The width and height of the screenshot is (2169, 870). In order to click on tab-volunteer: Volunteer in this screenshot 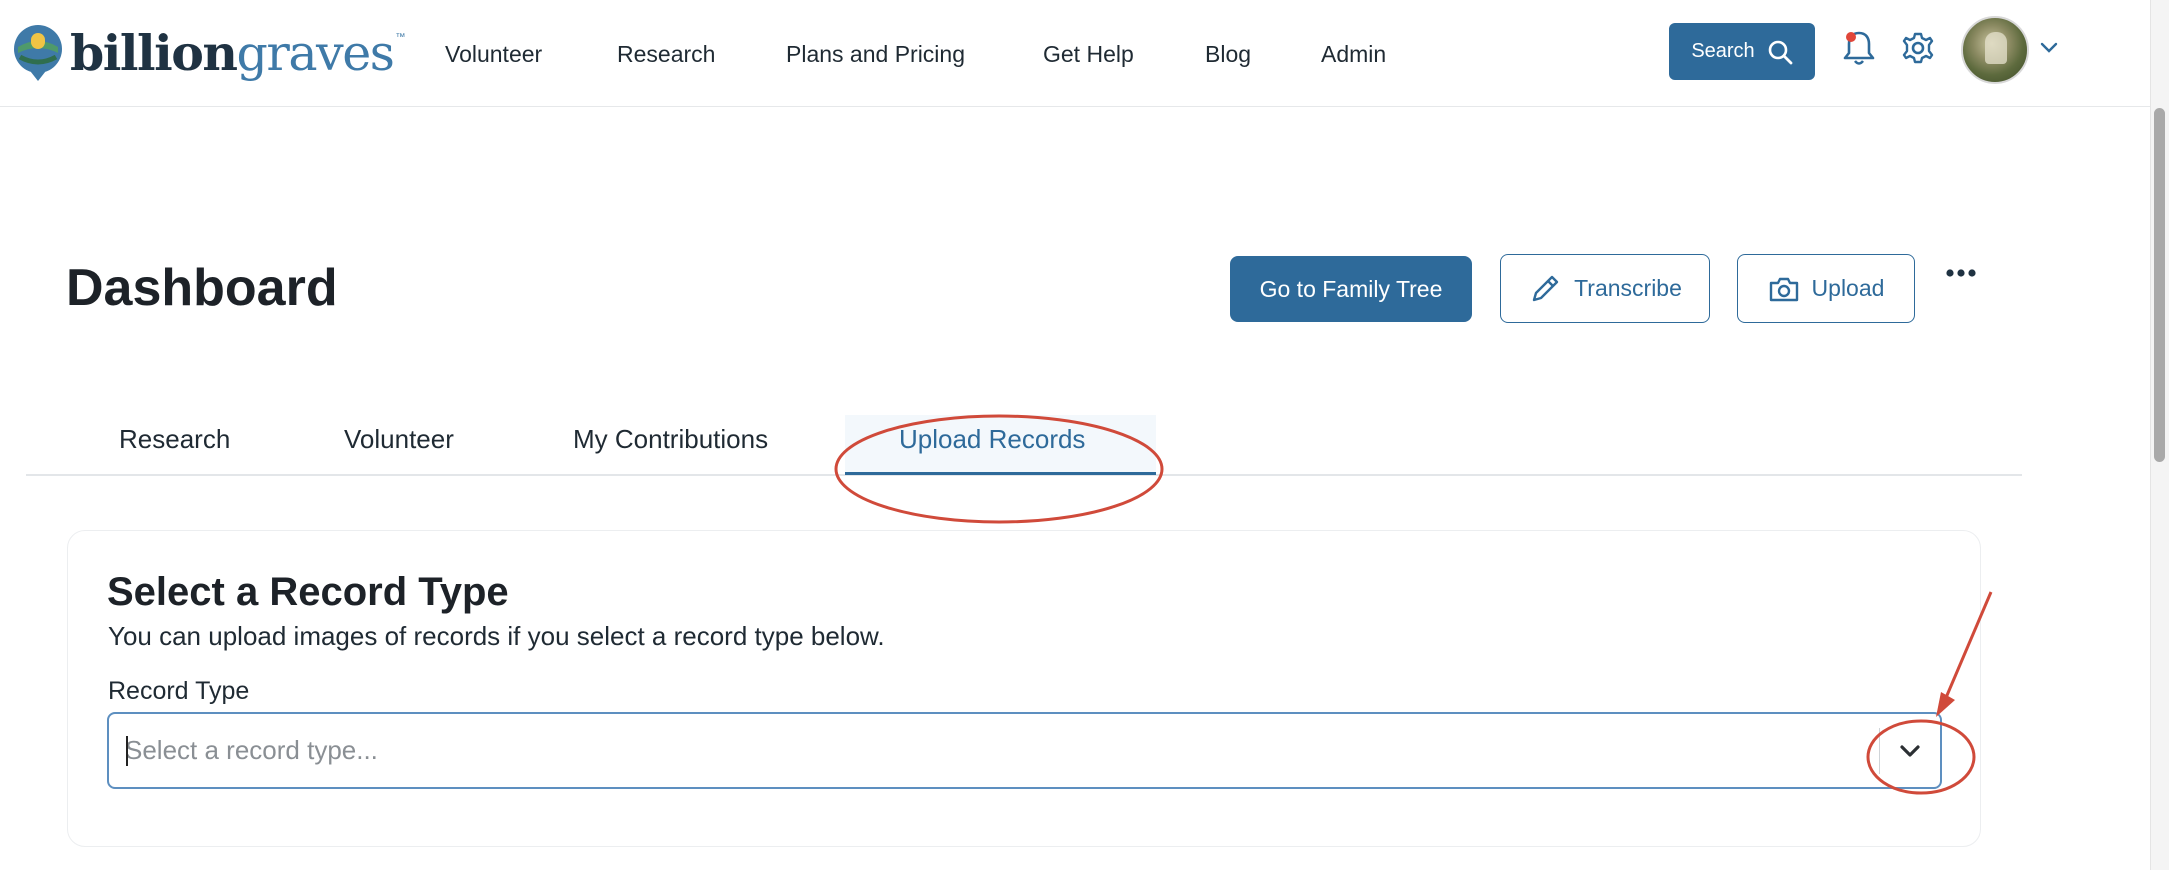, I will do `click(399, 439)`.